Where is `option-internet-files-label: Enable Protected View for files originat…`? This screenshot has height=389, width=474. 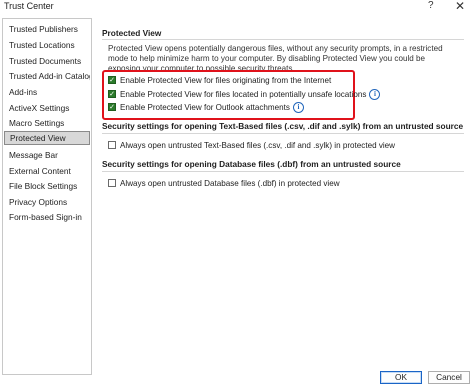 option-internet-files-label: Enable Protected View for files originat… is located at coordinates (226, 80).